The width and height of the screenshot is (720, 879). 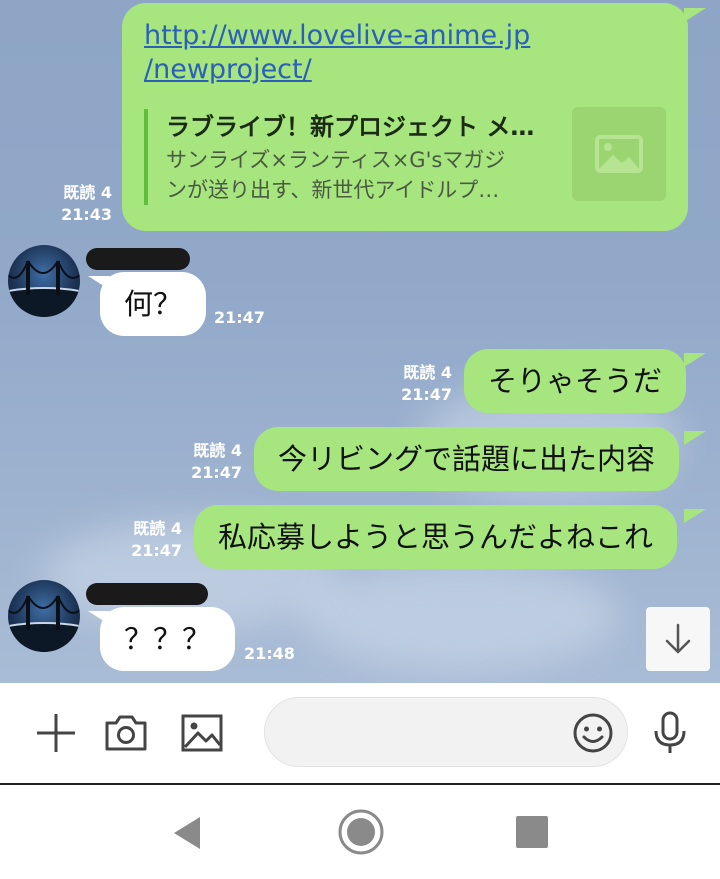 I want to click on message-bubble-outgoing: 私応募しようと思うんだよねこれ, so click(x=436, y=537).